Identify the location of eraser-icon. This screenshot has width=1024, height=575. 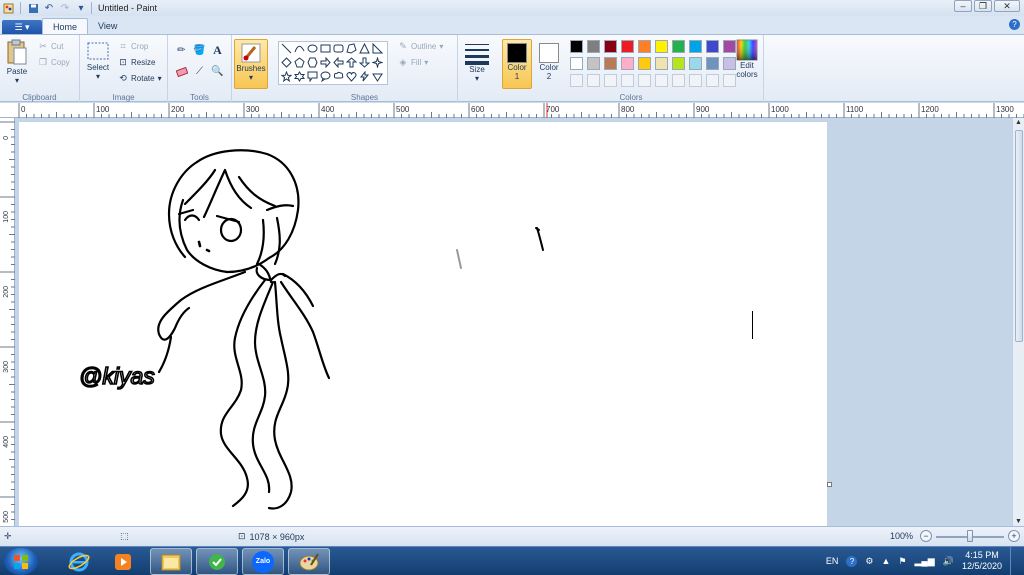
(181, 71).